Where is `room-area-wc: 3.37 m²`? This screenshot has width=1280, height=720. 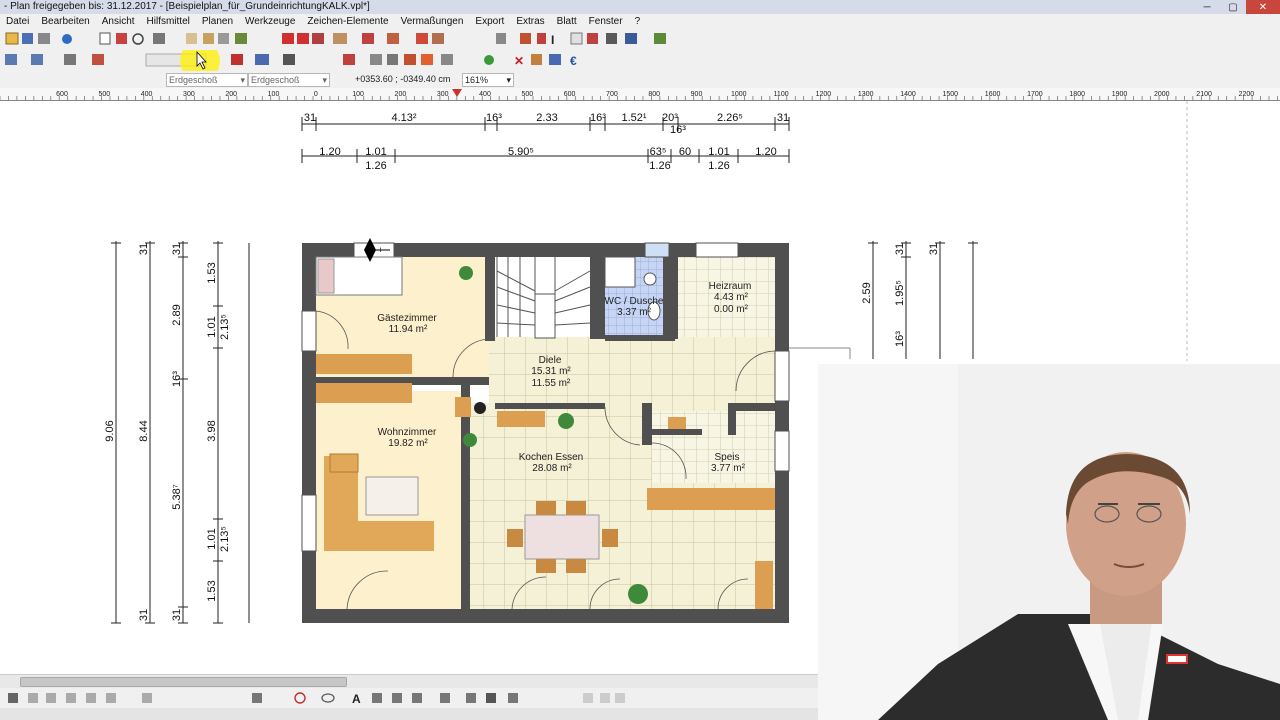
room-area-wc: 3.37 m² is located at coordinates (634, 312).